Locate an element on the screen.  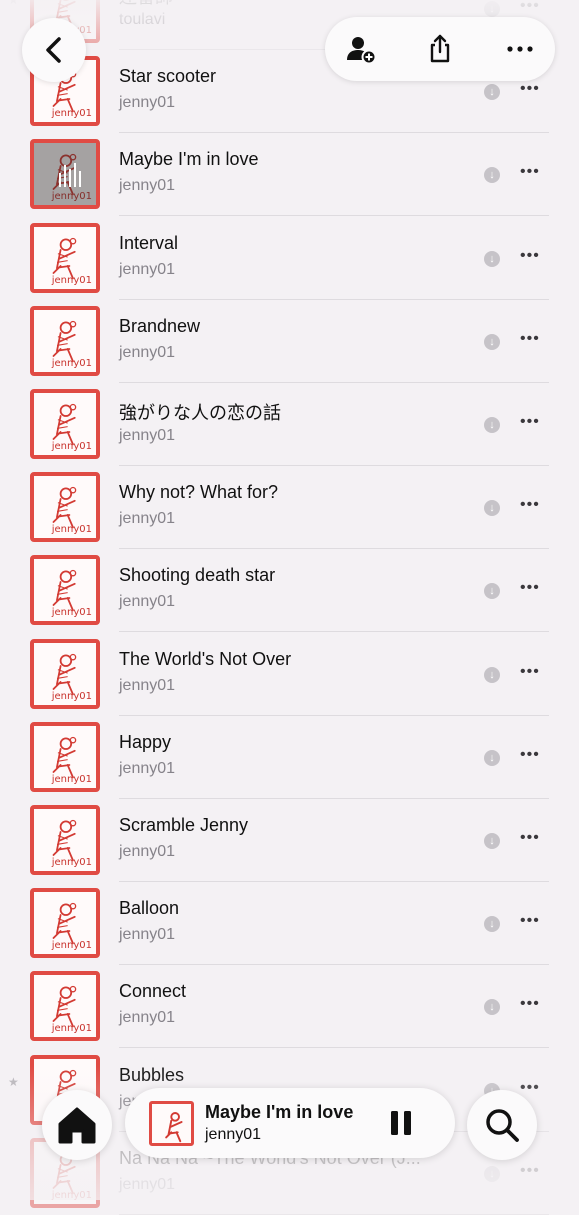
action-pill is located at coordinates (440, 49).